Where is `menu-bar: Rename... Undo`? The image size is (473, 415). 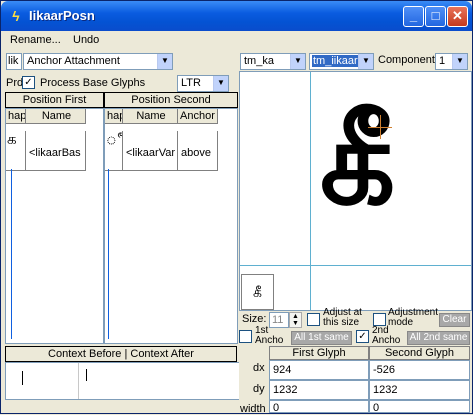 menu-bar: Rename... Undo is located at coordinates (237, 40).